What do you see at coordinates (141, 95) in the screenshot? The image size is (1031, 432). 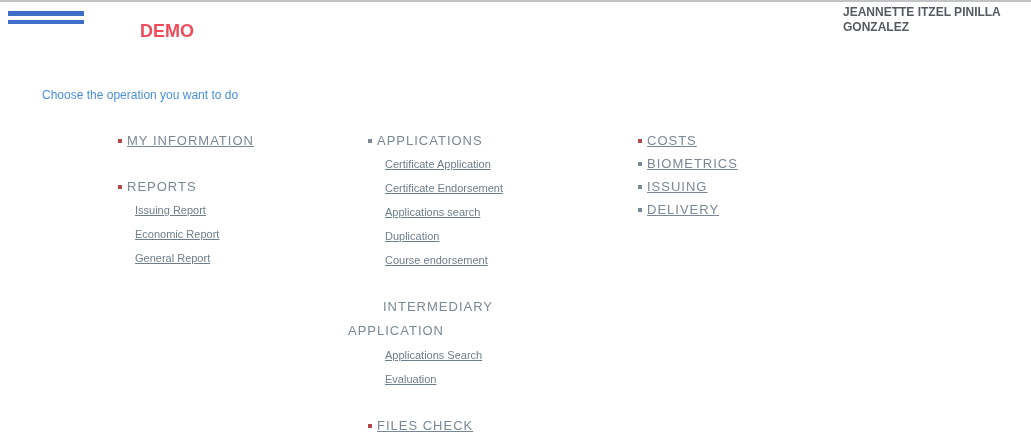 I see `instruction-text: Choose the operation you want to do` at bounding box center [141, 95].